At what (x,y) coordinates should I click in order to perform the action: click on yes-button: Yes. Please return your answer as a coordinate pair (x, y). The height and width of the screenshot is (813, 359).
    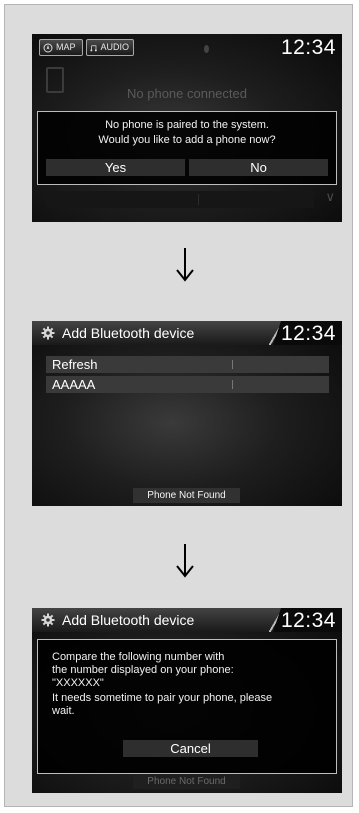
    Looking at the image, I should click on (115, 167).